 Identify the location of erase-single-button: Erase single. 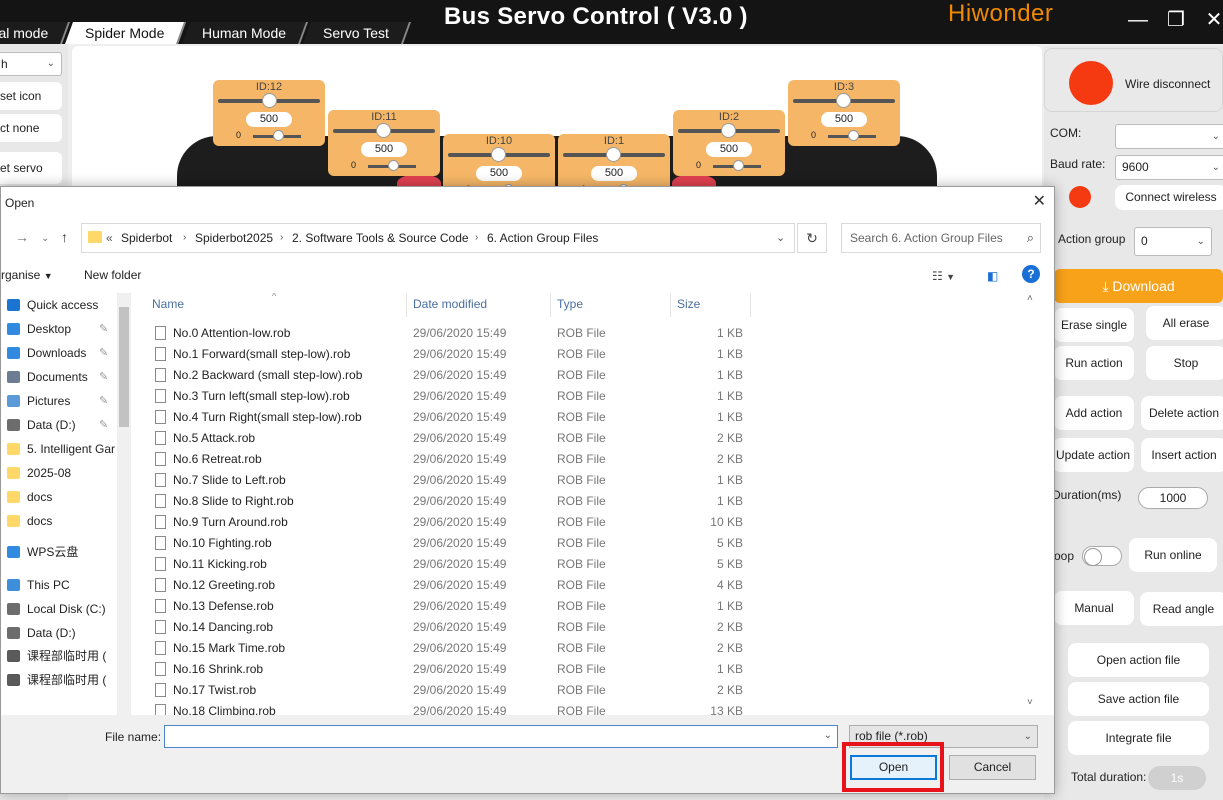
(1094, 325).